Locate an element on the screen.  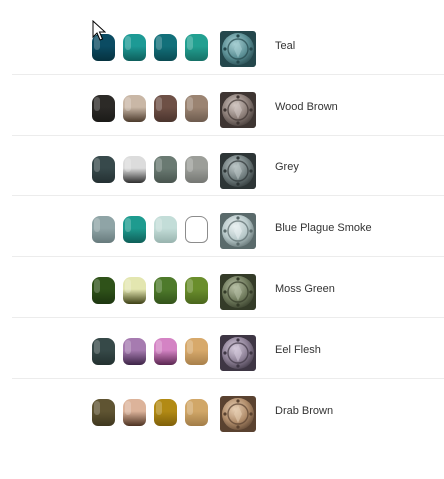
scheme-row: Teal is located at coordinates (228, 44).